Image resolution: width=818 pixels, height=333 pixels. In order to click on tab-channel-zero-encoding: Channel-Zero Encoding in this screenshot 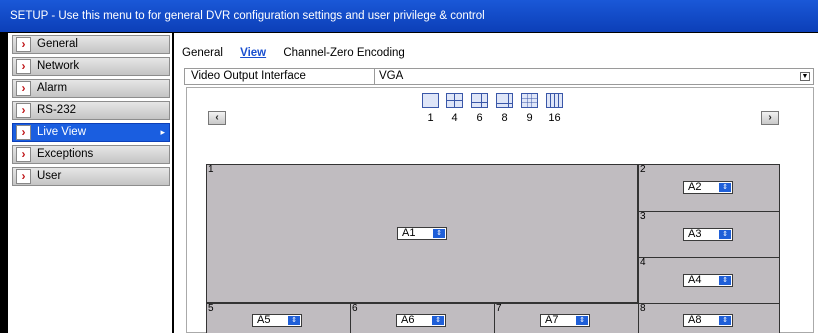, I will do `click(343, 53)`.